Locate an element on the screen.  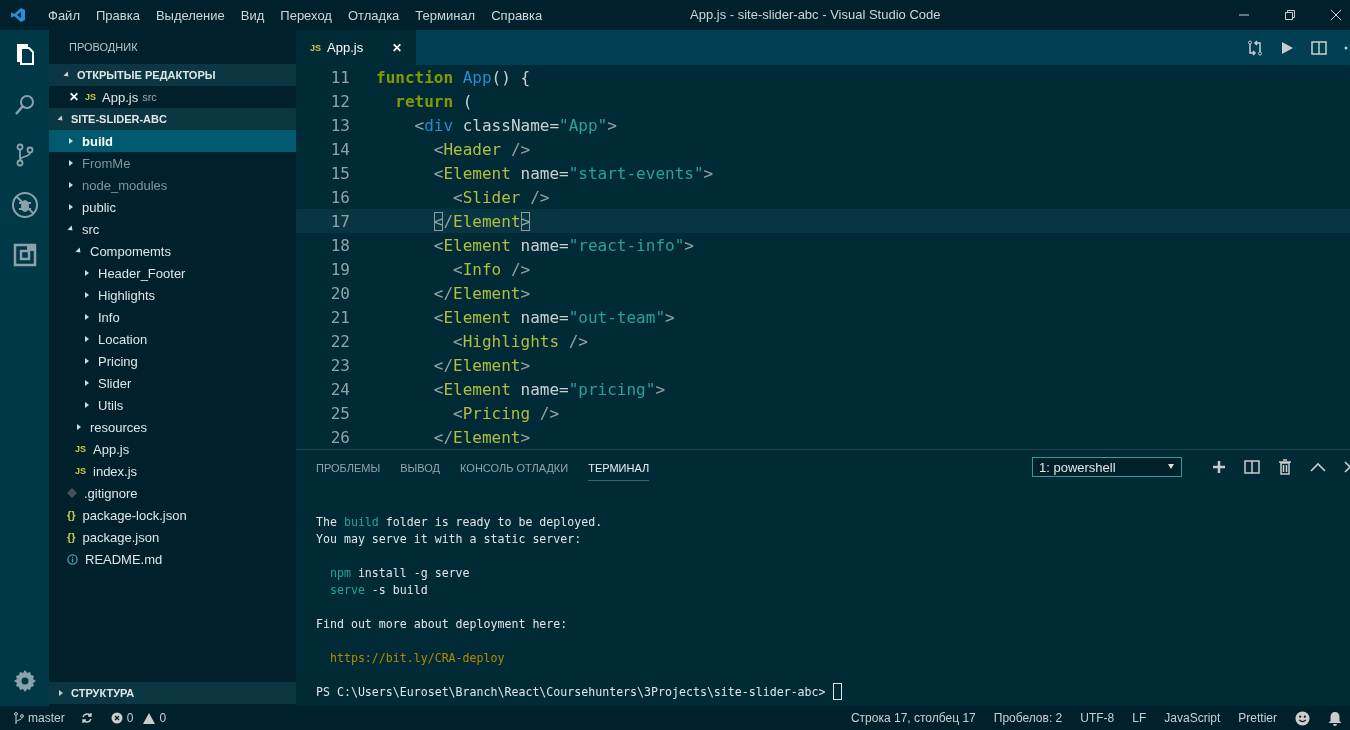
file-tree-item: Pricing is located at coordinates (172, 361).